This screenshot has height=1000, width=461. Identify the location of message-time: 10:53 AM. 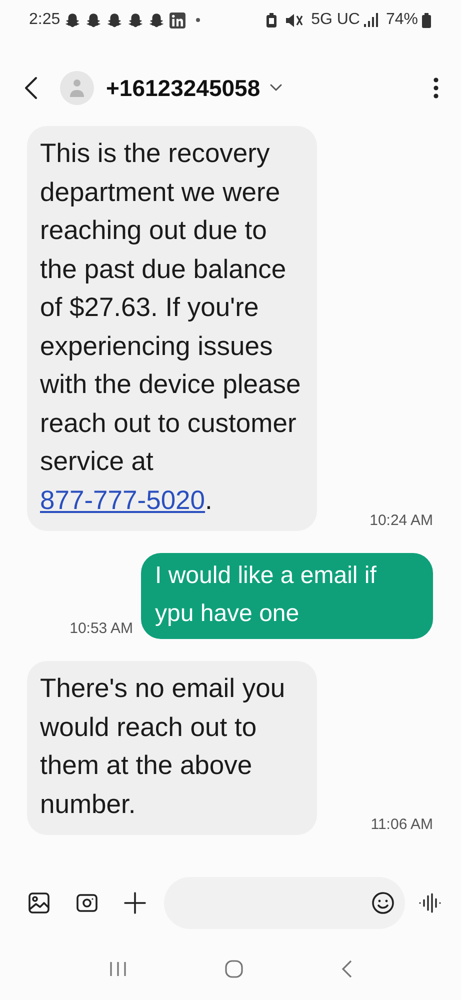
(101, 629).